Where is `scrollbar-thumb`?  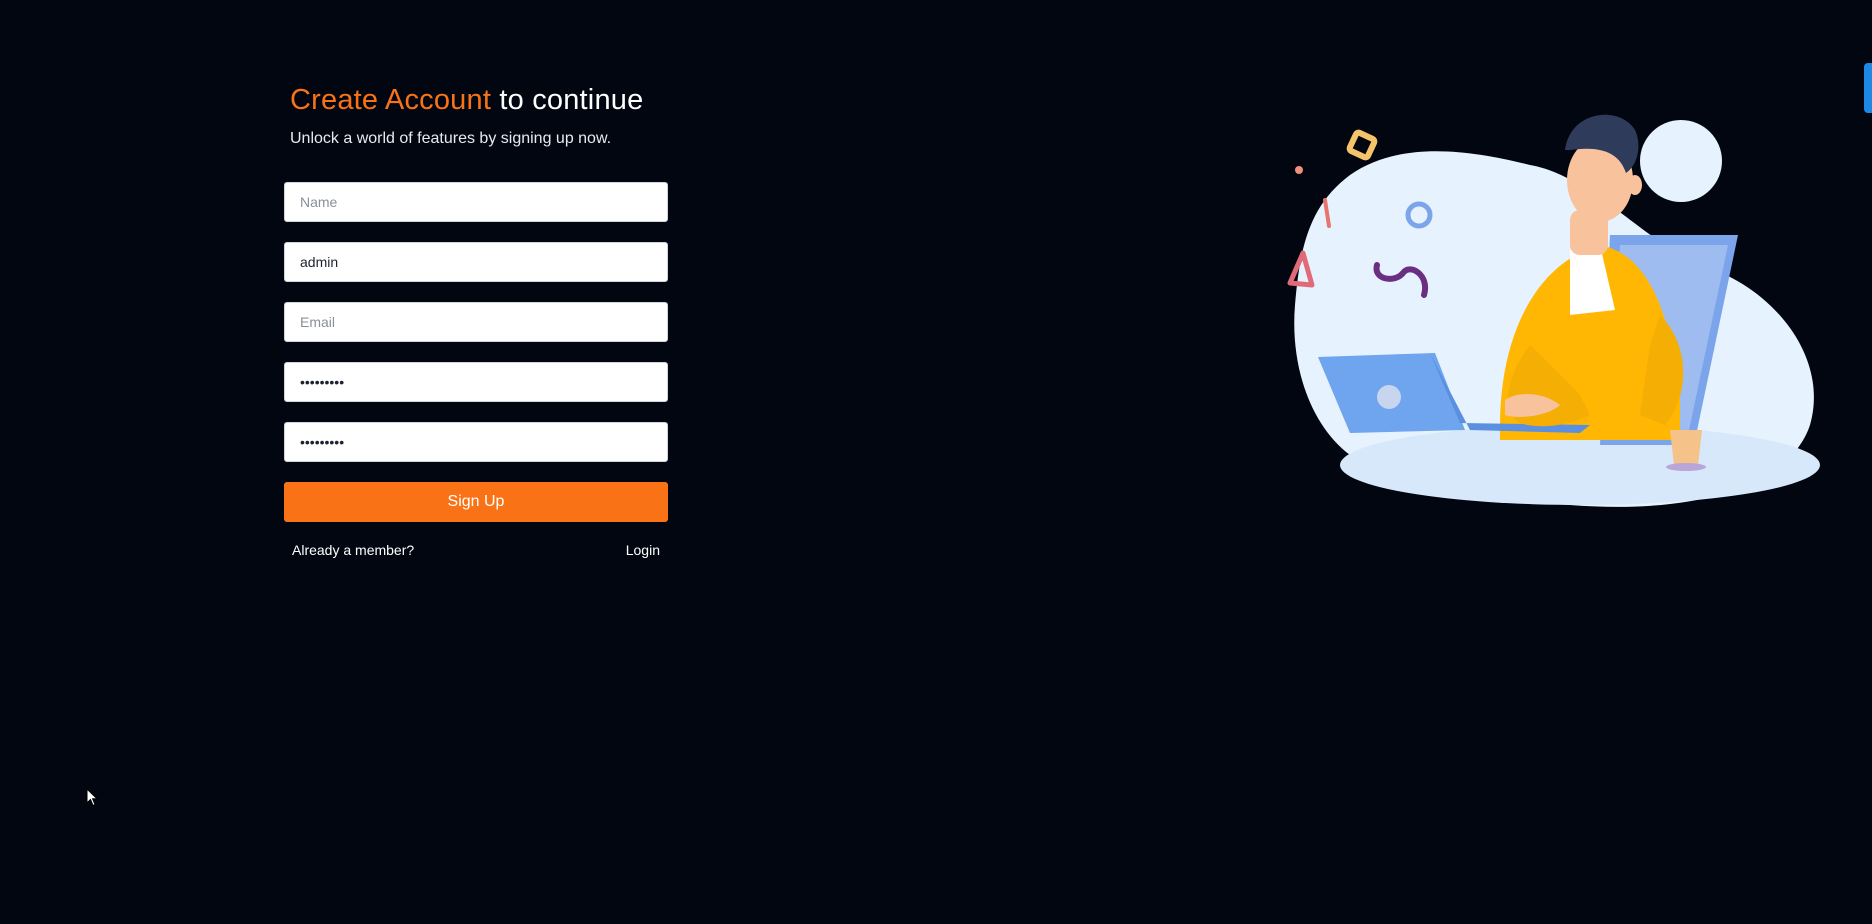
scrollbar-thumb is located at coordinates (1868, 88).